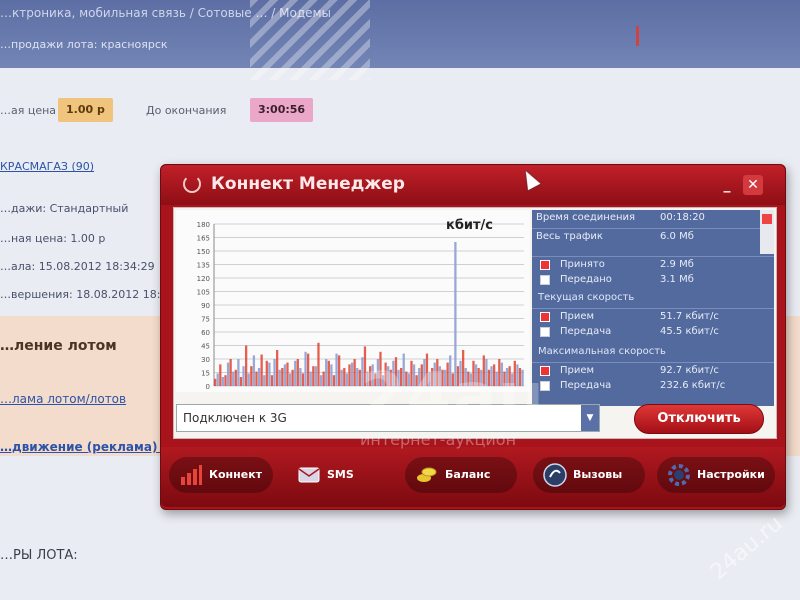 The height and width of the screenshot is (600, 800). What do you see at coordinates (208, 387) in the screenshot?
I see `y-tick-label: 0` at bounding box center [208, 387].